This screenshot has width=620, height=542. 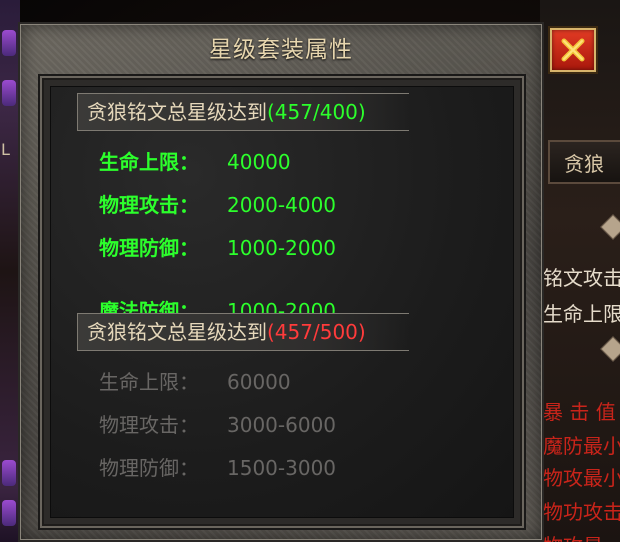 I want to click on close-icon, so click(x=573, y=50).